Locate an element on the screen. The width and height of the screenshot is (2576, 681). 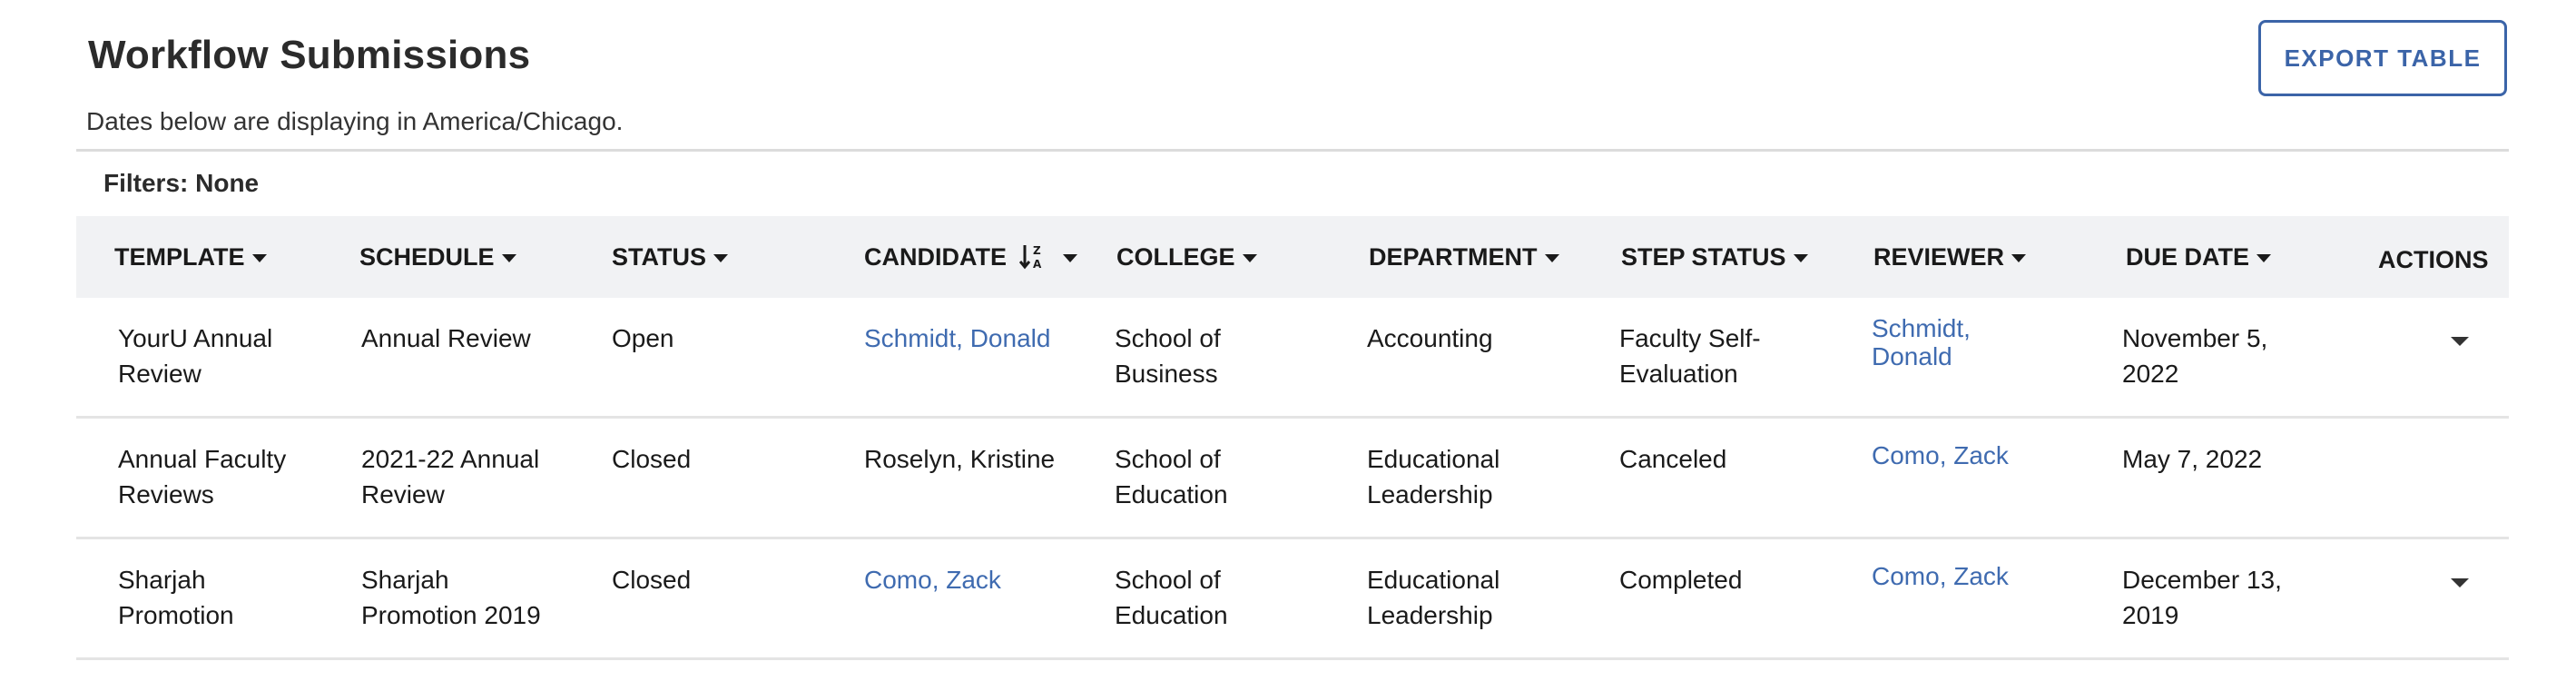
cell-text-line: Completed is located at coordinates (1681, 580).